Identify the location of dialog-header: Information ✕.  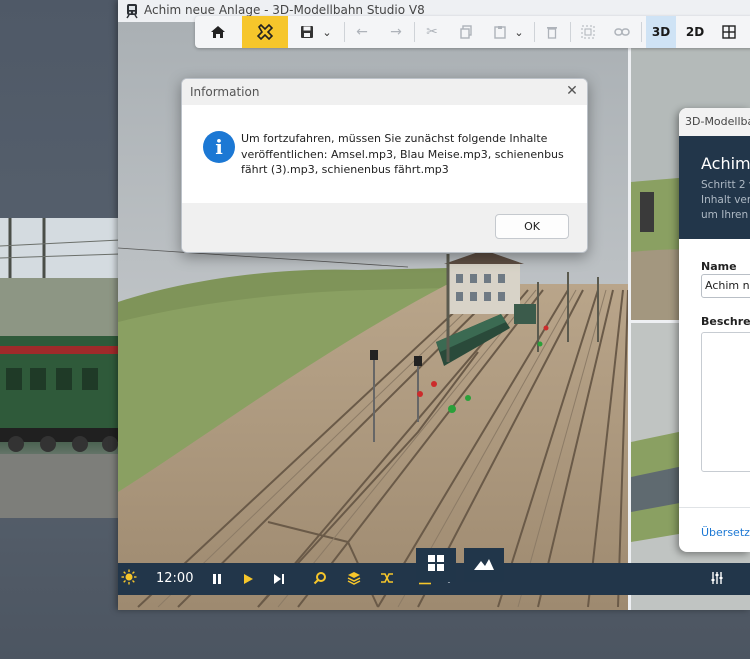
(384, 92).